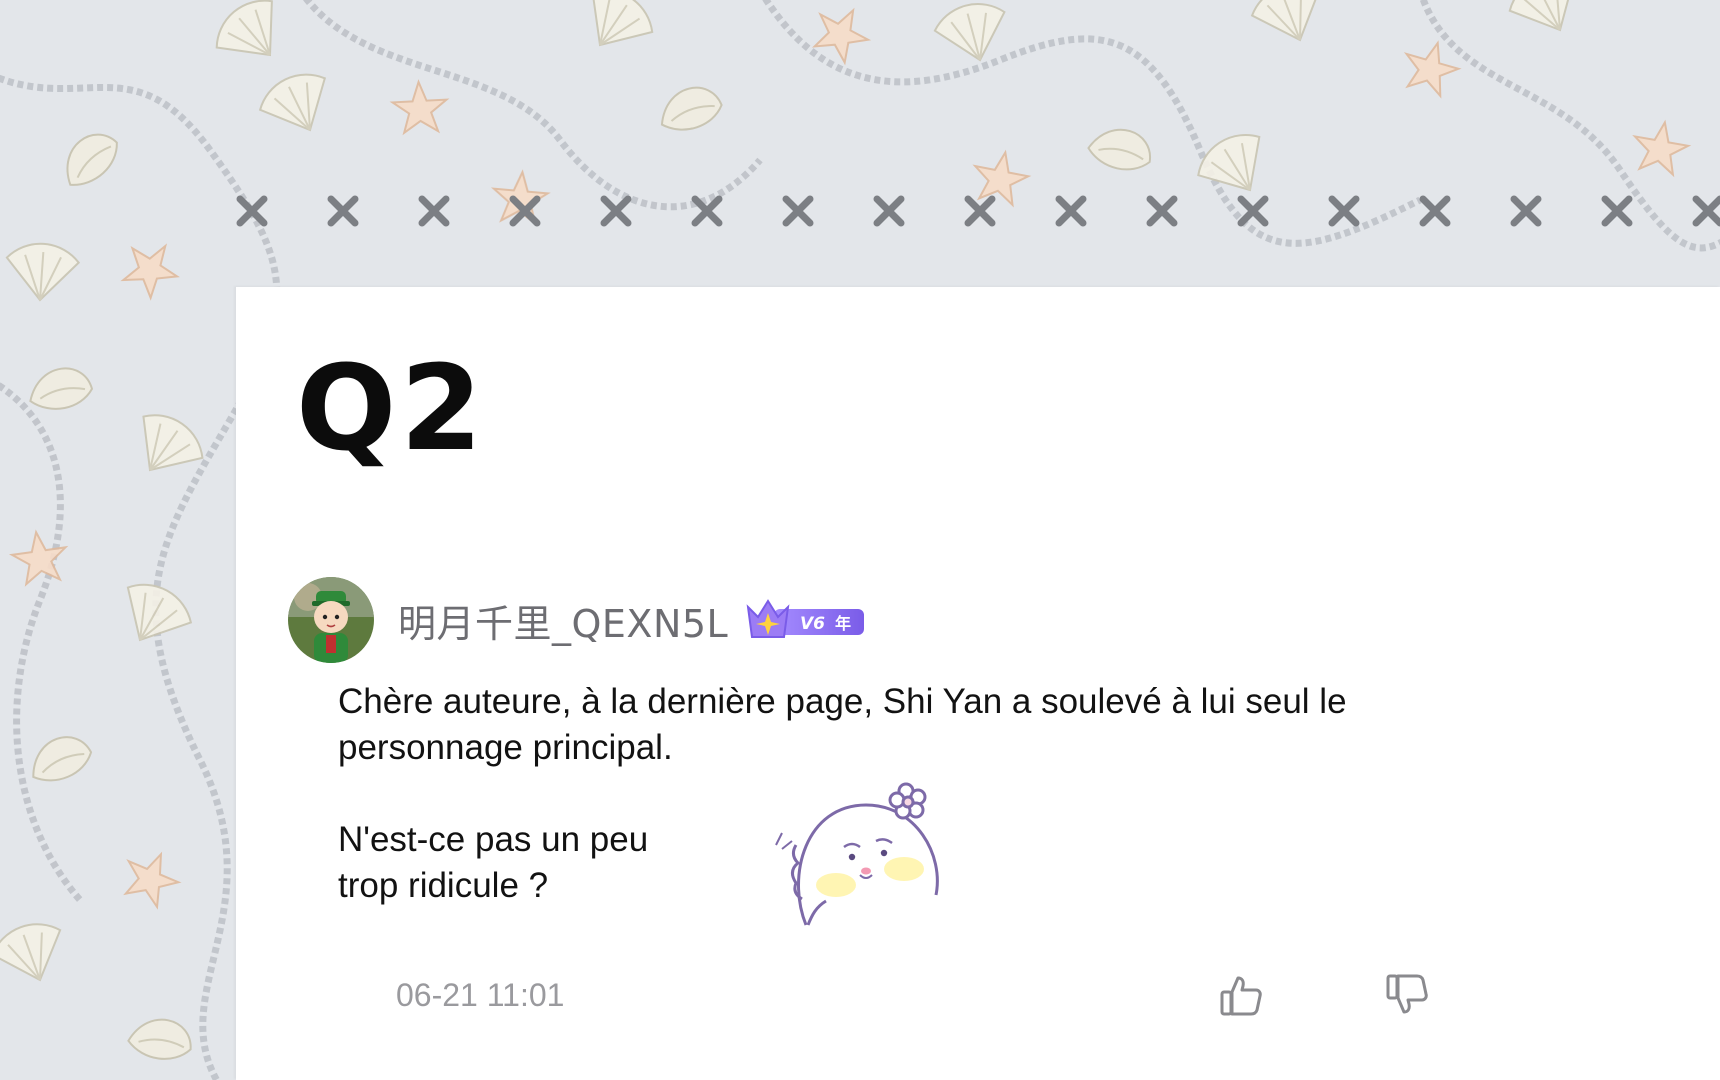 This screenshot has height=1080, width=1720. I want to click on comment-timestamp: 06-21 11:01, so click(480, 995).